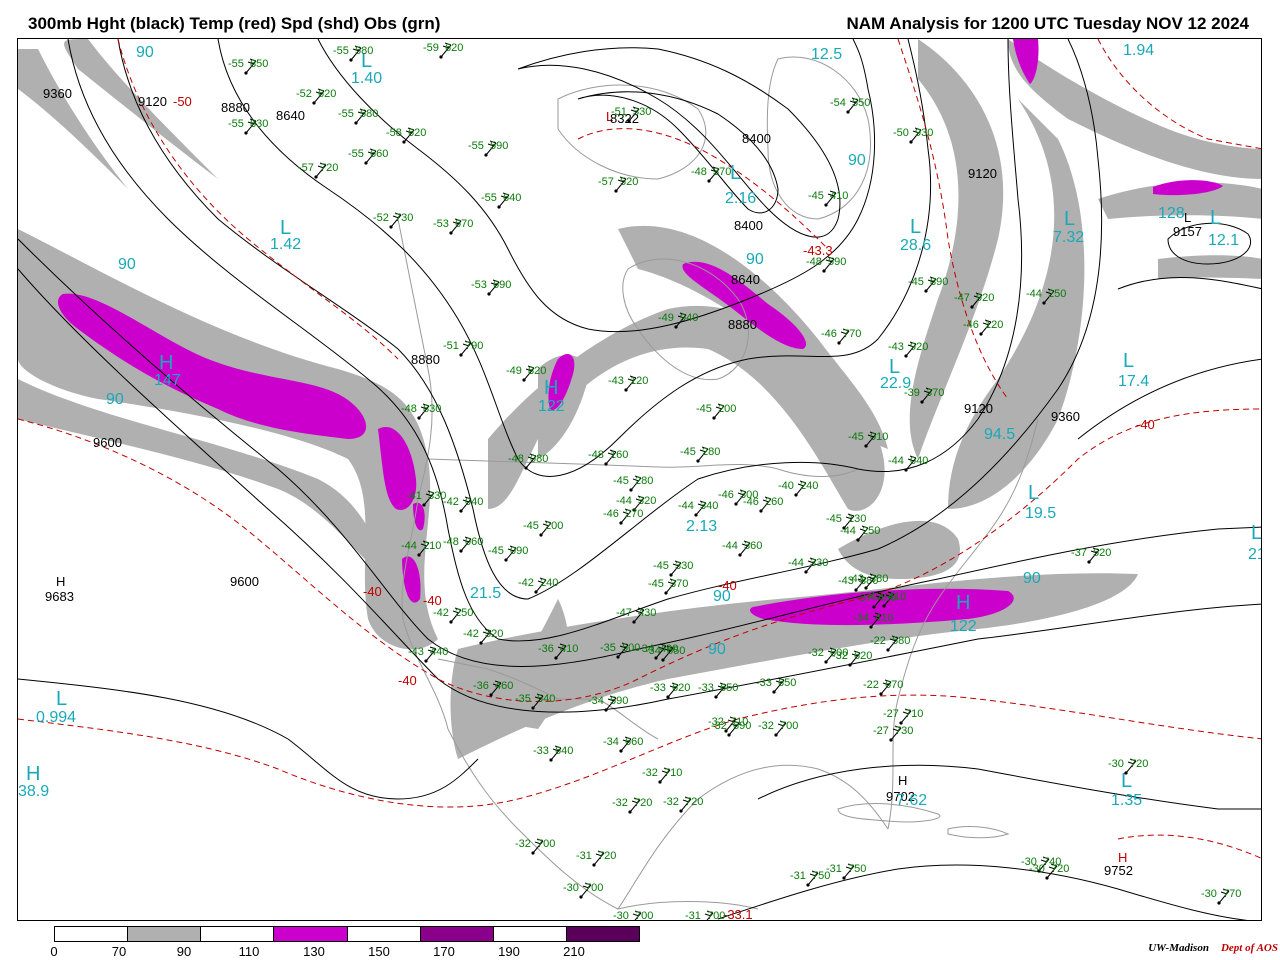  I want to click on station-observation: -55 850, so click(248, 66).